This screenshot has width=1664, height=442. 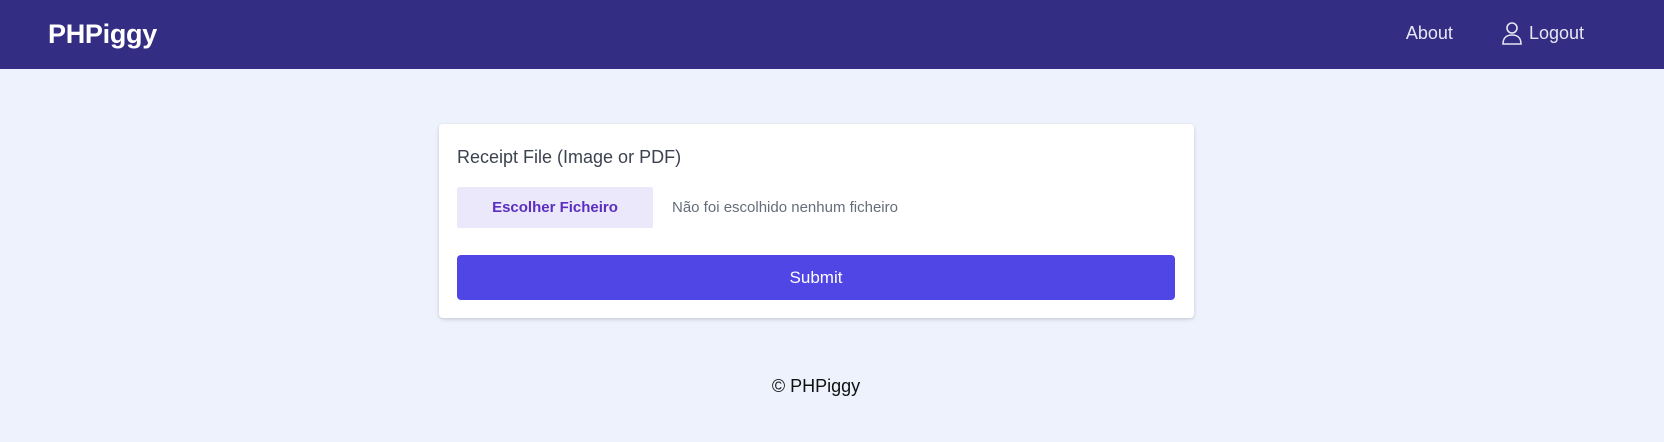 What do you see at coordinates (102, 34) in the screenshot?
I see `brand-logo: PHPiggy` at bounding box center [102, 34].